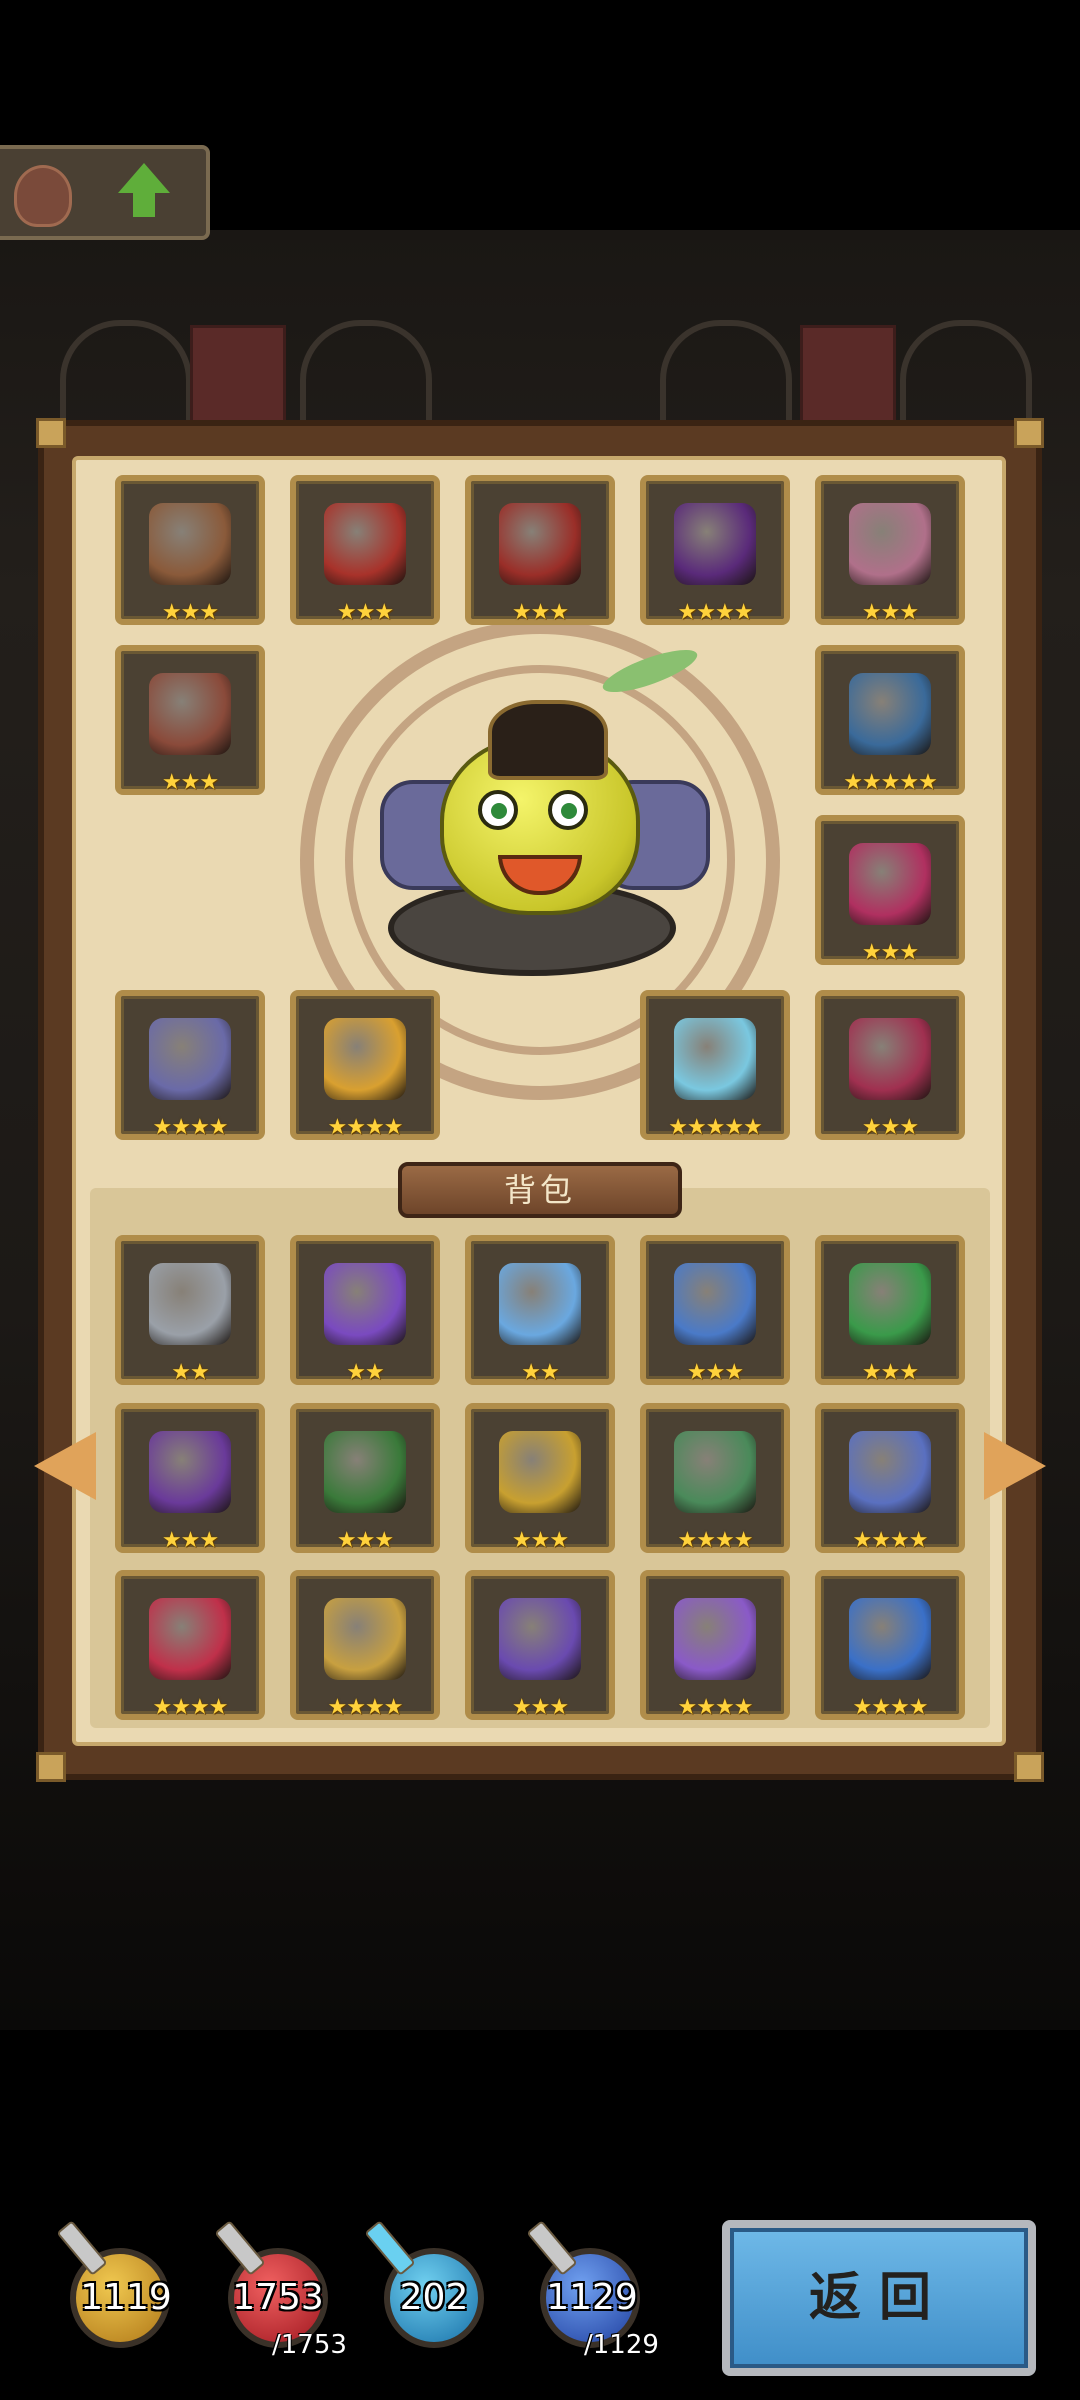 The height and width of the screenshot is (2400, 1080). I want to click on mp-value: 1129, so click(592, 2297).